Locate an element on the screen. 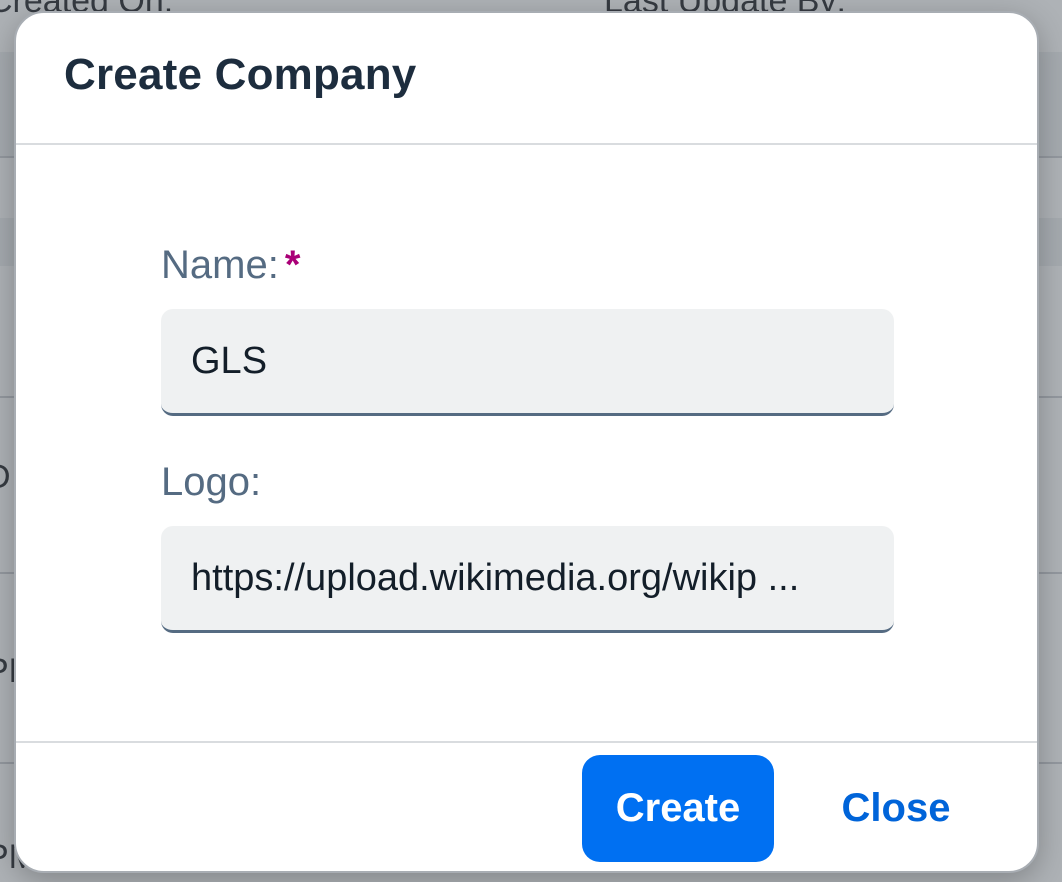  name-label-text: Name: is located at coordinates (220, 265).